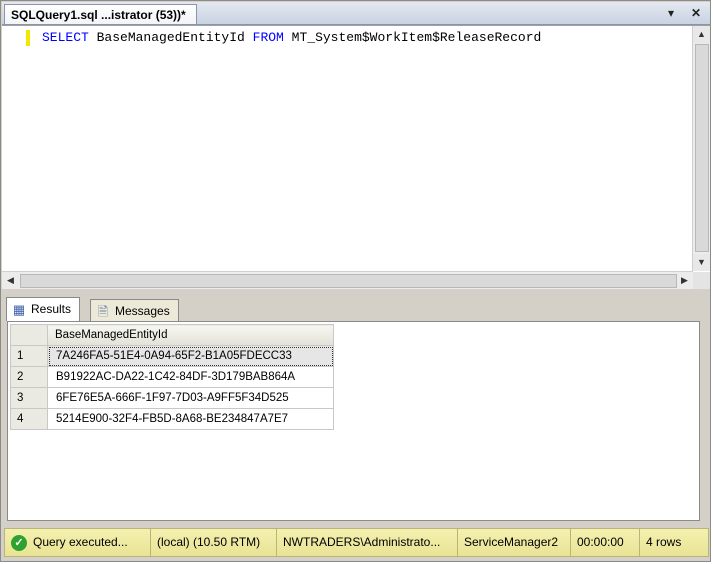  I want to click on grid-corner-cell, so click(29, 335).